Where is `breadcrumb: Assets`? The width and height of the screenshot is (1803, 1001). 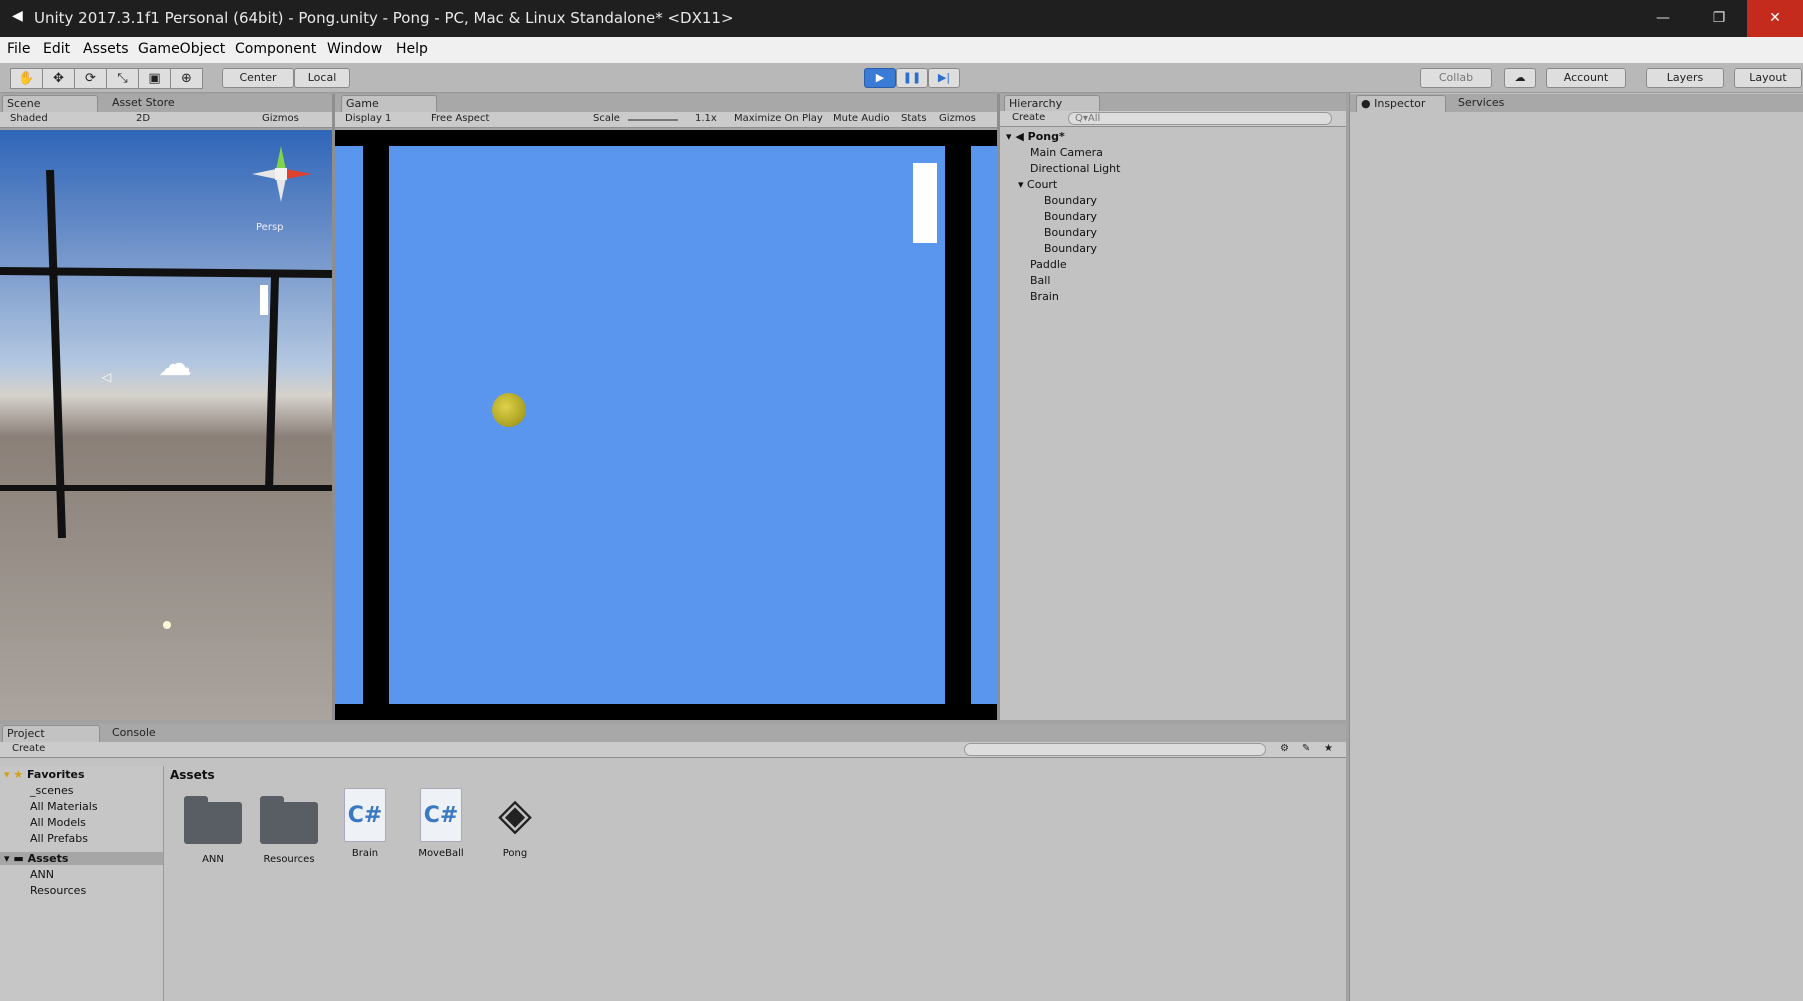
breadcrumb: Assets is located at coordinates (192, 775).